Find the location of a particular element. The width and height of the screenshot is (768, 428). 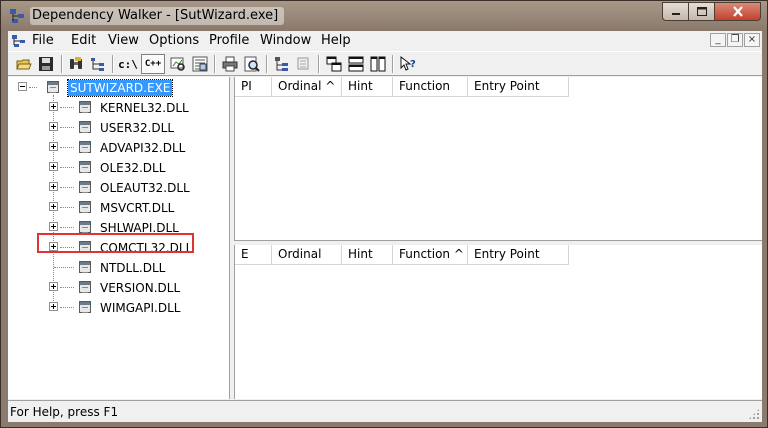

path-button: c:\ is located at coordinates (128, 64).